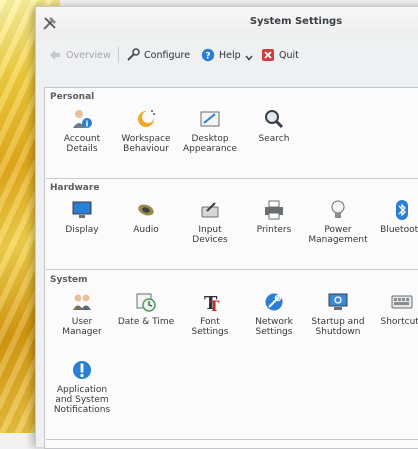 The image size is (418, 449). Describe the element at coordinates (82, 209) in the screenshot. I see `monitor-icon` at that location.